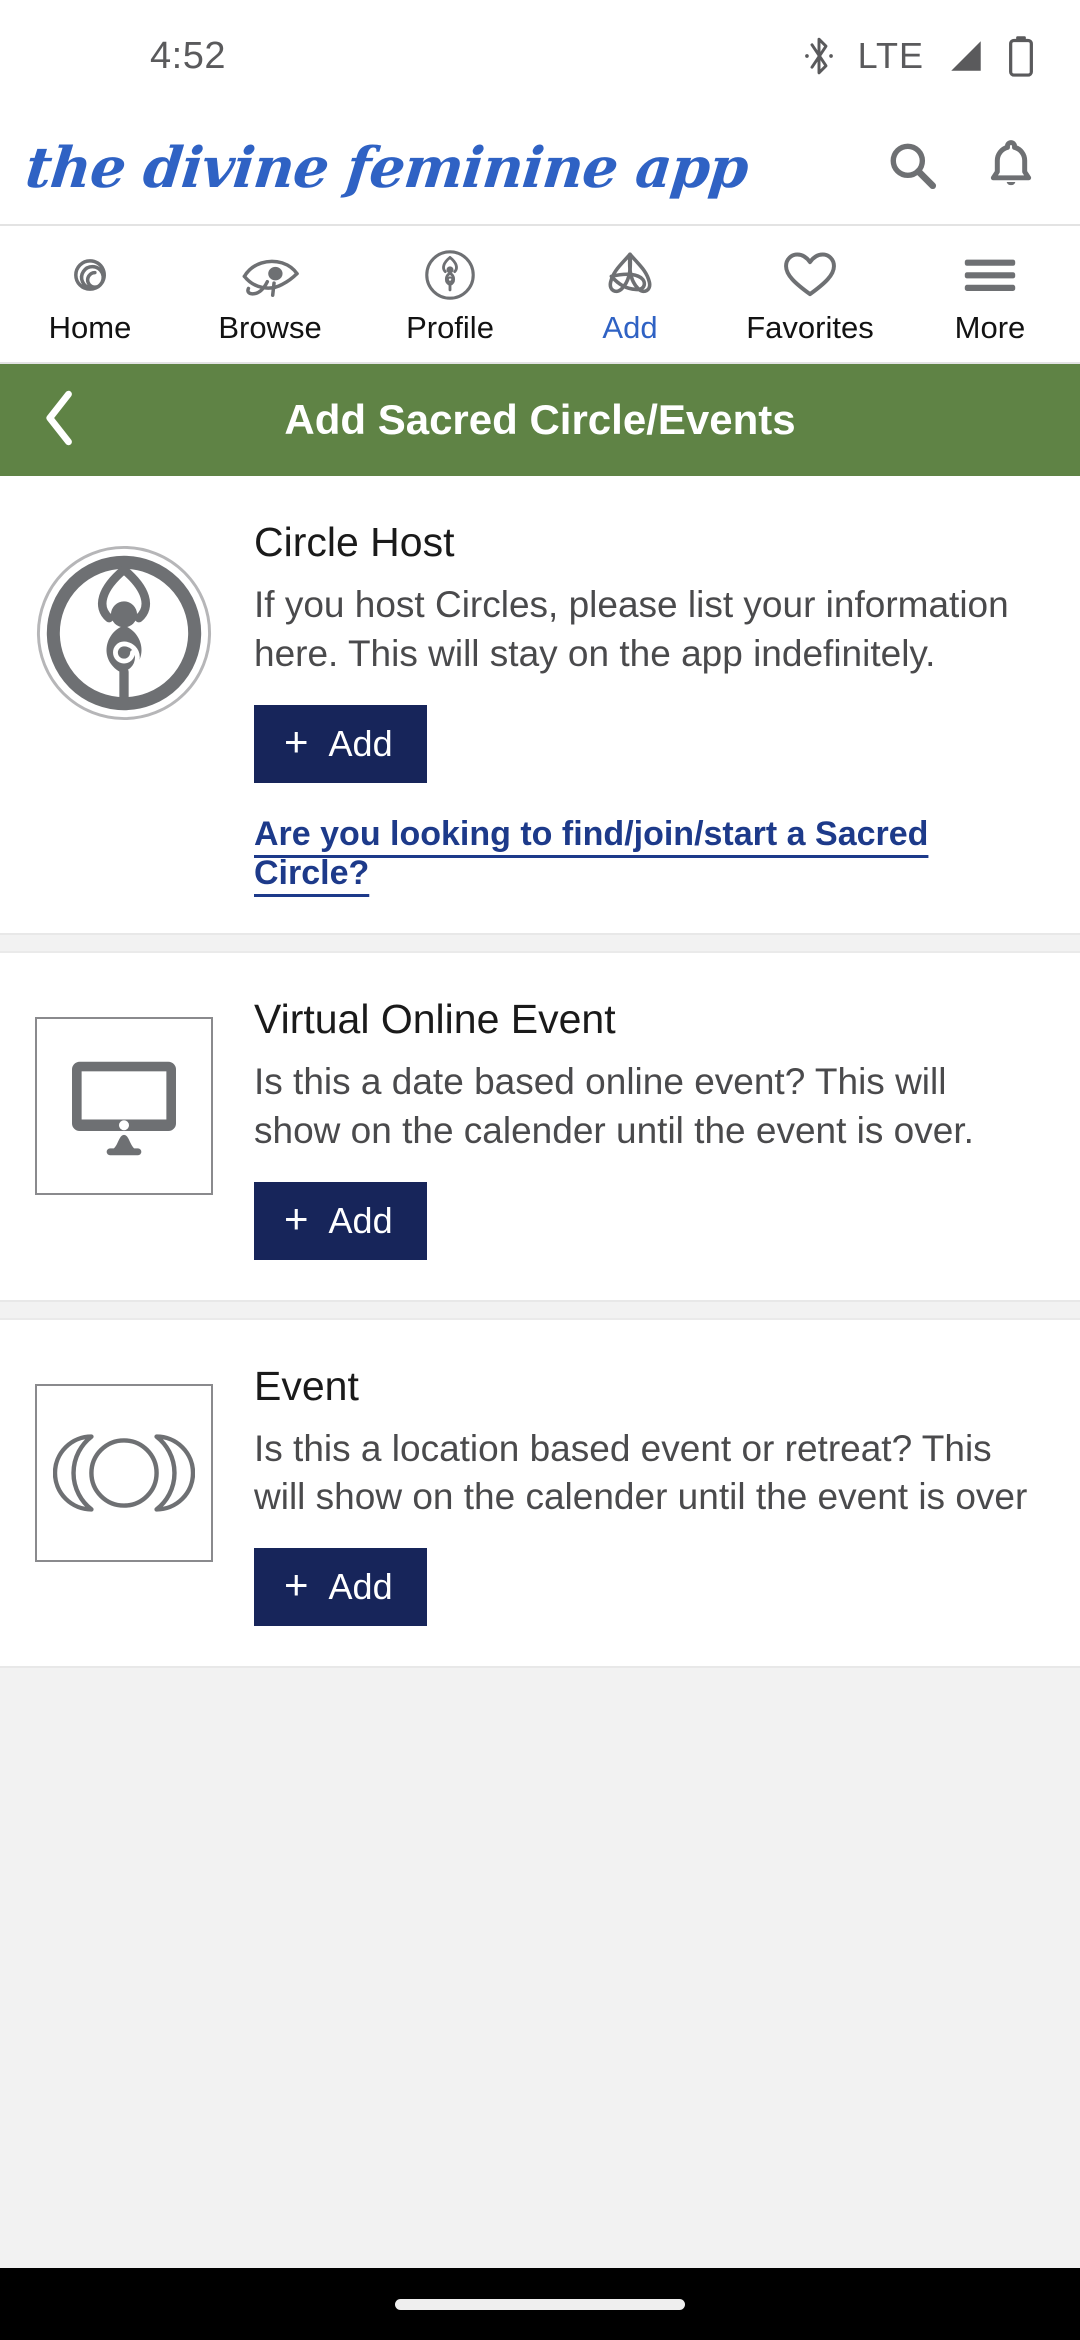  I want to click on chevron-left-icon, so click(60, 420).